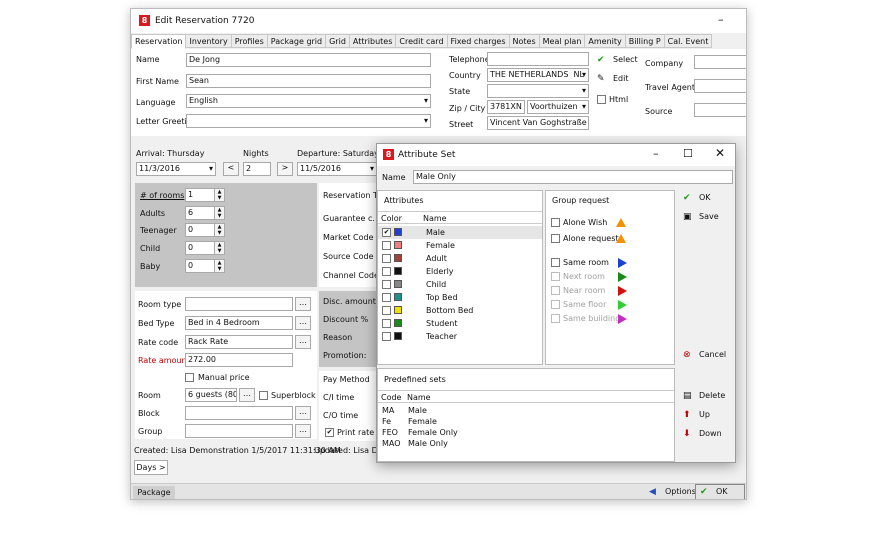  Describe the element at coordinates (460, 297) in the screenshot. I see `attribute-row: Top Bed` at that location.